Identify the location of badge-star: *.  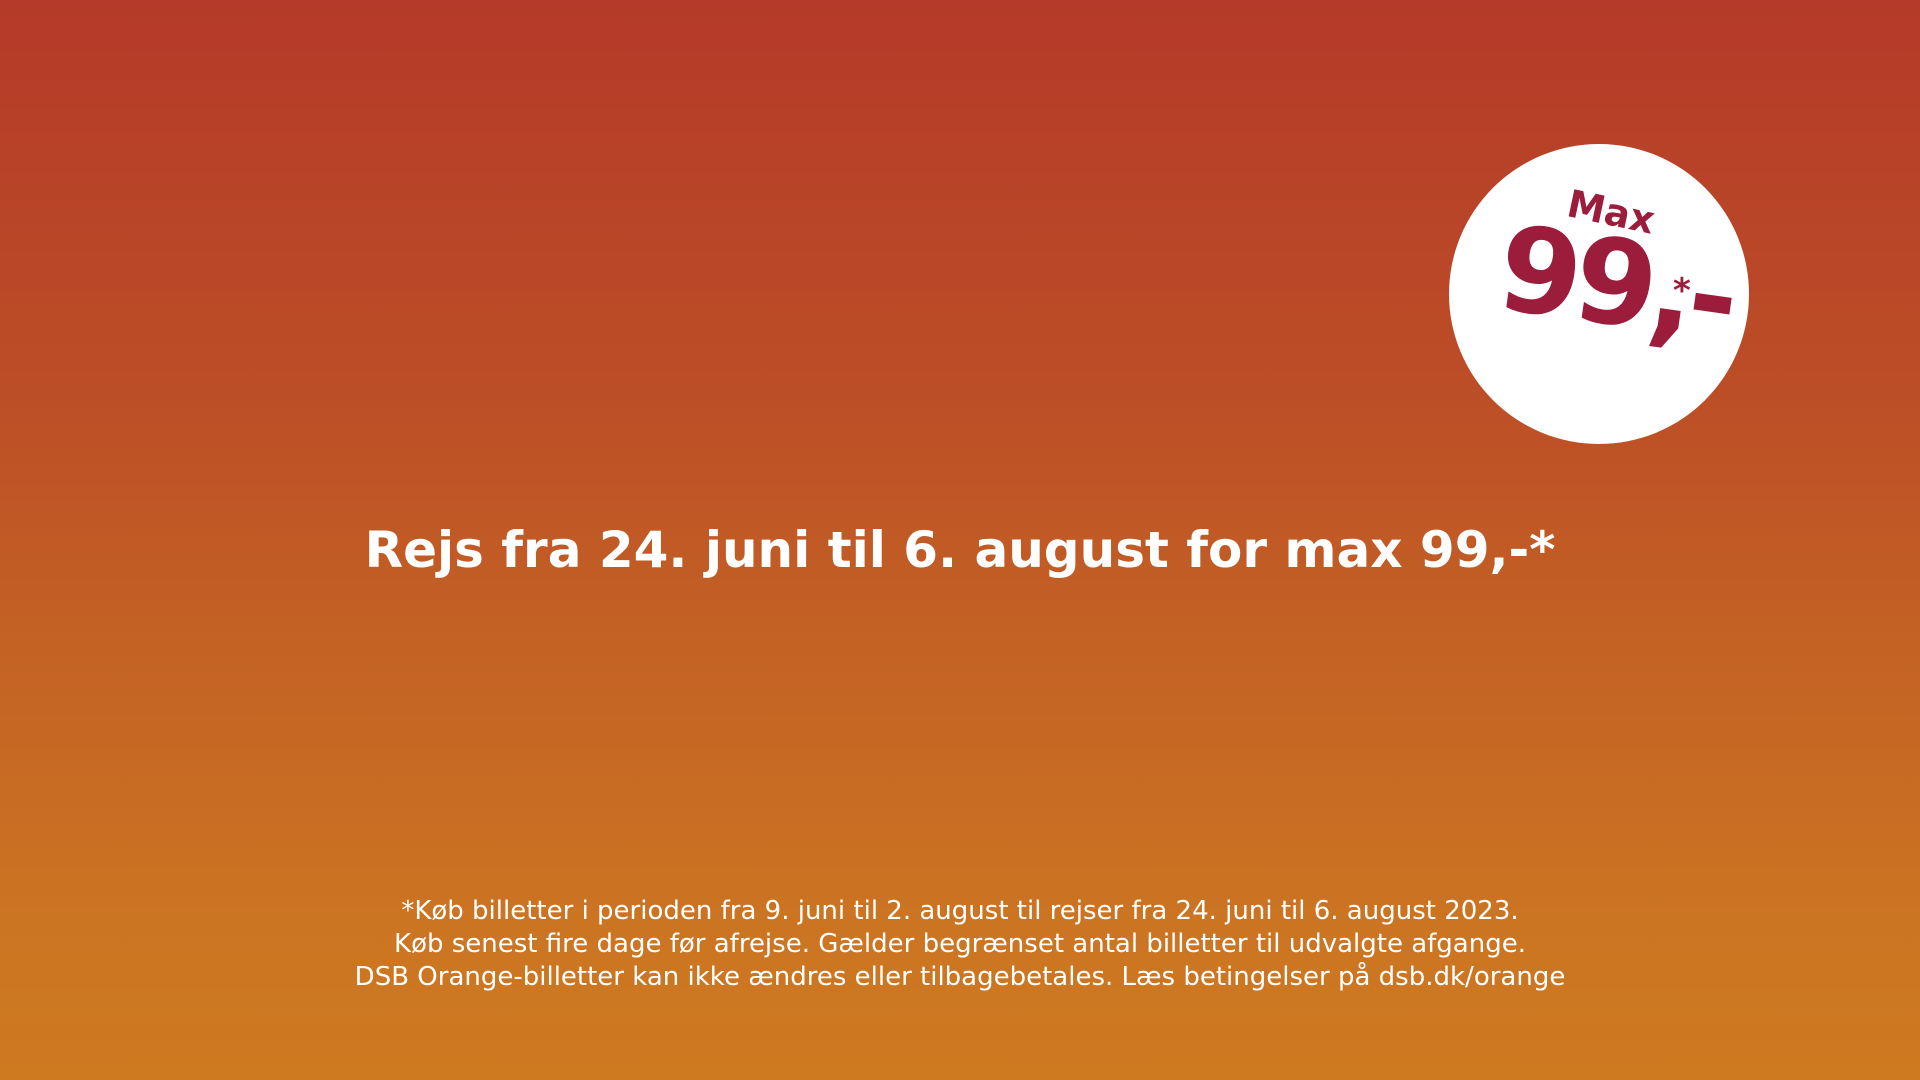
(1682, 291).